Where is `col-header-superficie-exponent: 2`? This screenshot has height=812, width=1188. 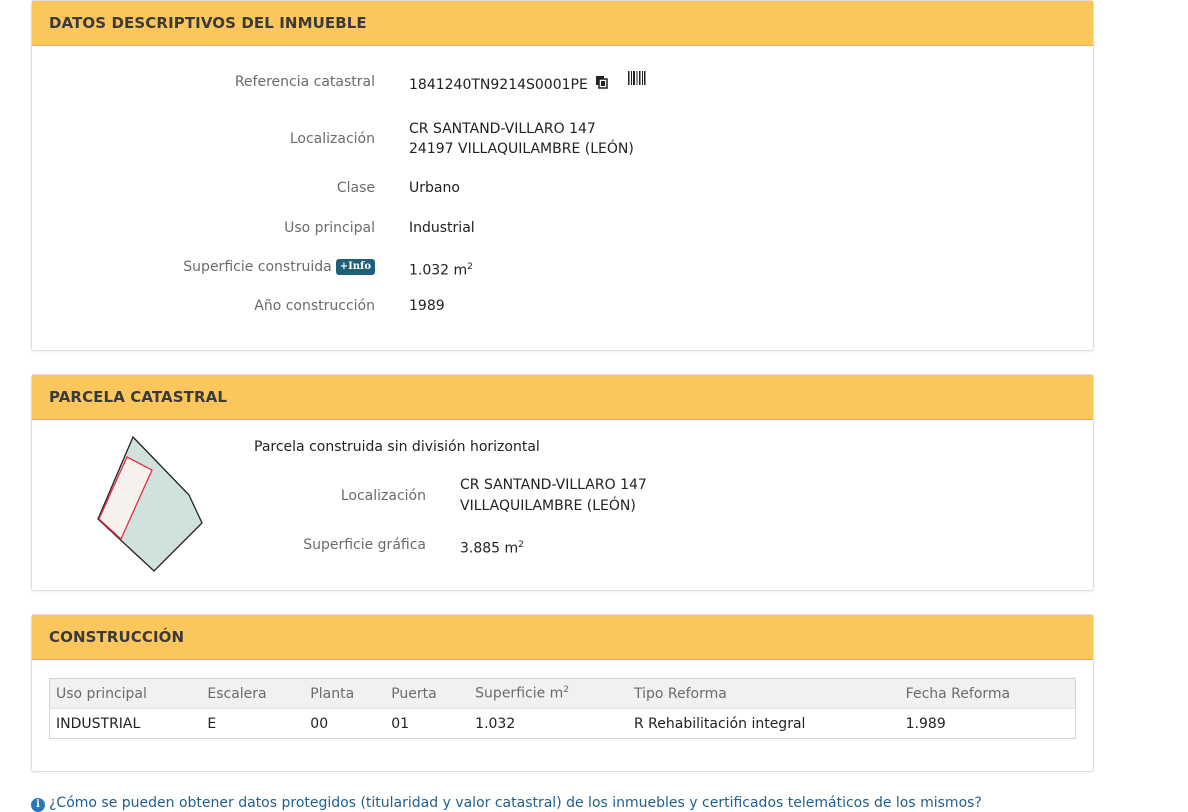 col-header-superficie-exponent: 2 is located at coordinates (566, 690).